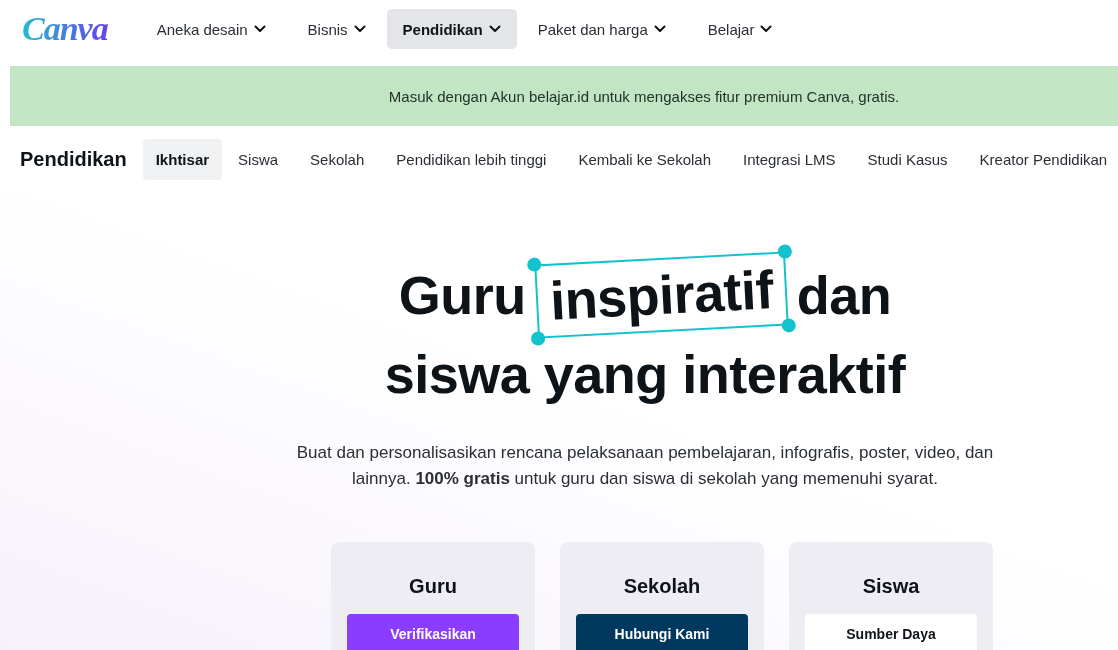  Describe the element at coordinates (471, 159) in the screenshot. I see `section-tab: Pendidikan lebih tinggi` at that location.